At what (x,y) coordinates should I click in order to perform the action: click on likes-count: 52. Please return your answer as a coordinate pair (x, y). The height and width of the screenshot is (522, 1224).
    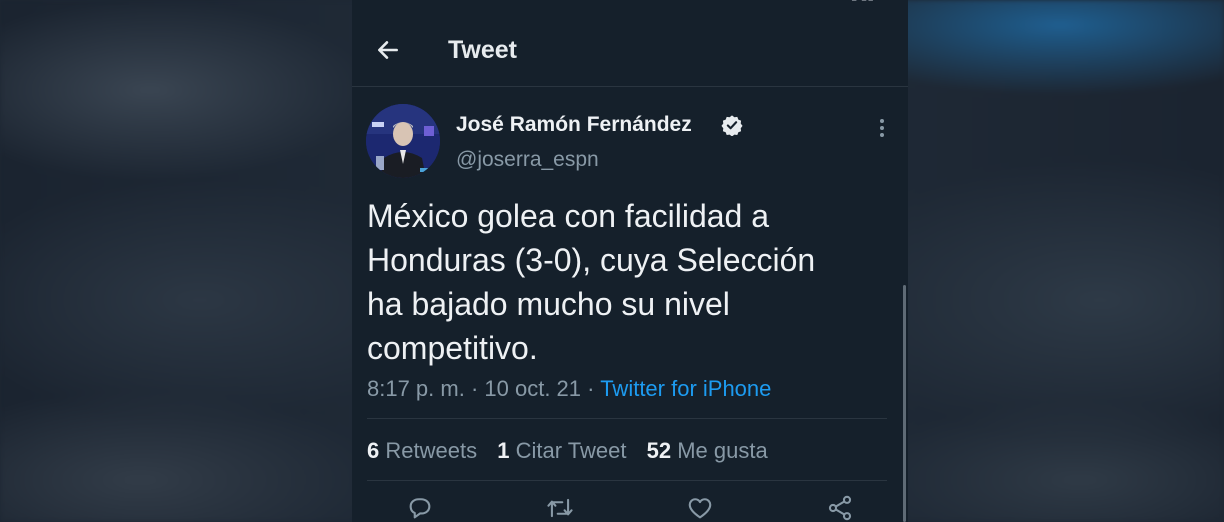
    Looking at the image, I should click on (659, 450).